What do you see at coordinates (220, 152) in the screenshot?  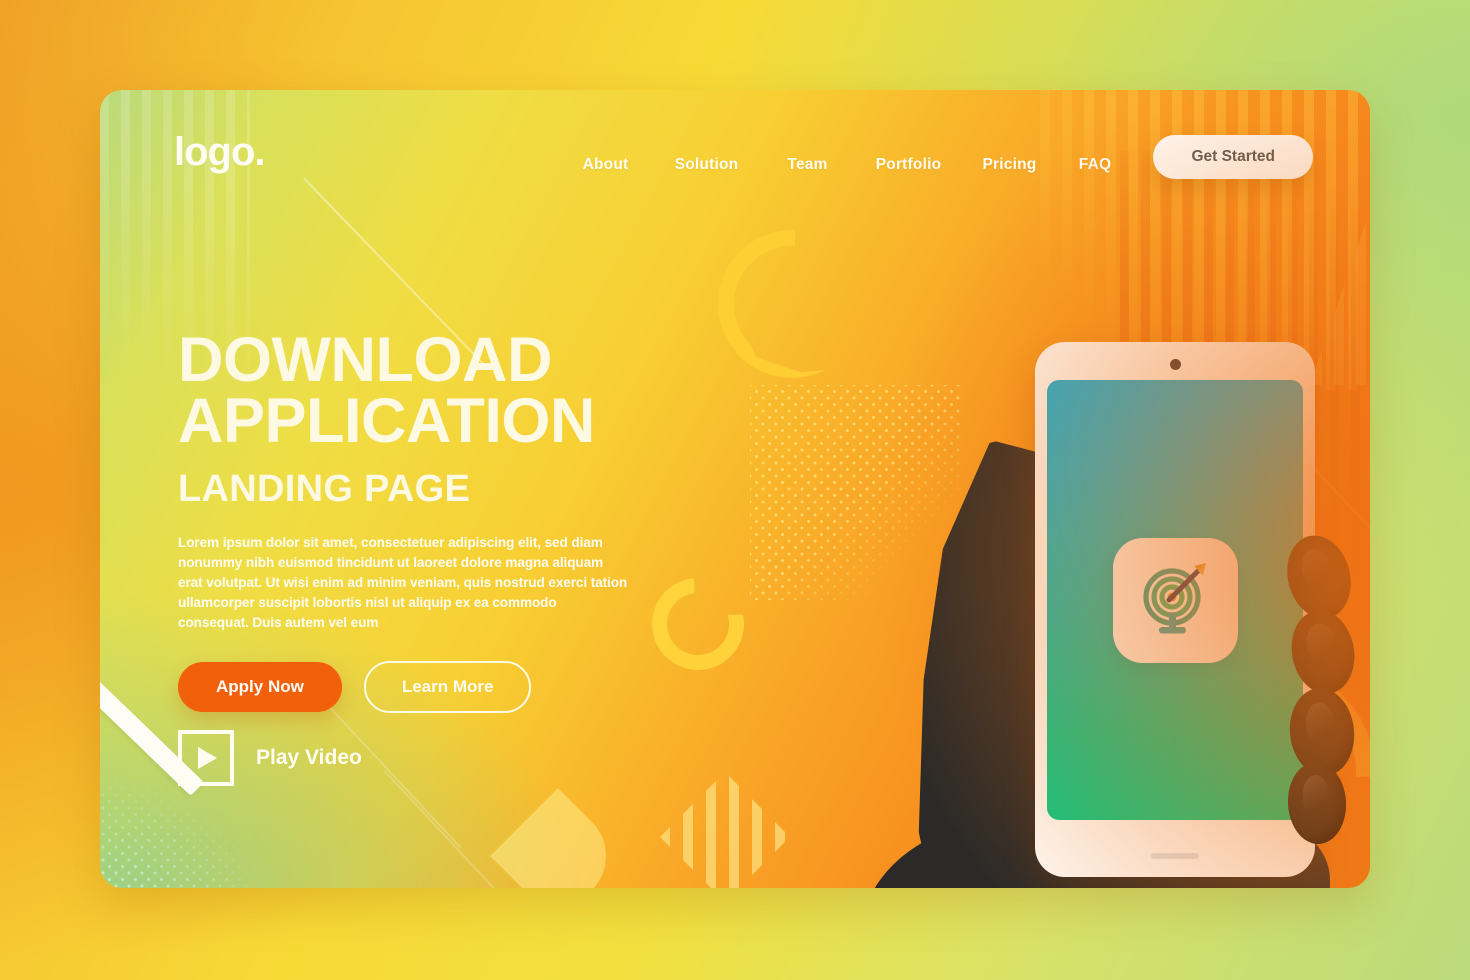 I see `logo: logo.` at bounding box center [220, 152].